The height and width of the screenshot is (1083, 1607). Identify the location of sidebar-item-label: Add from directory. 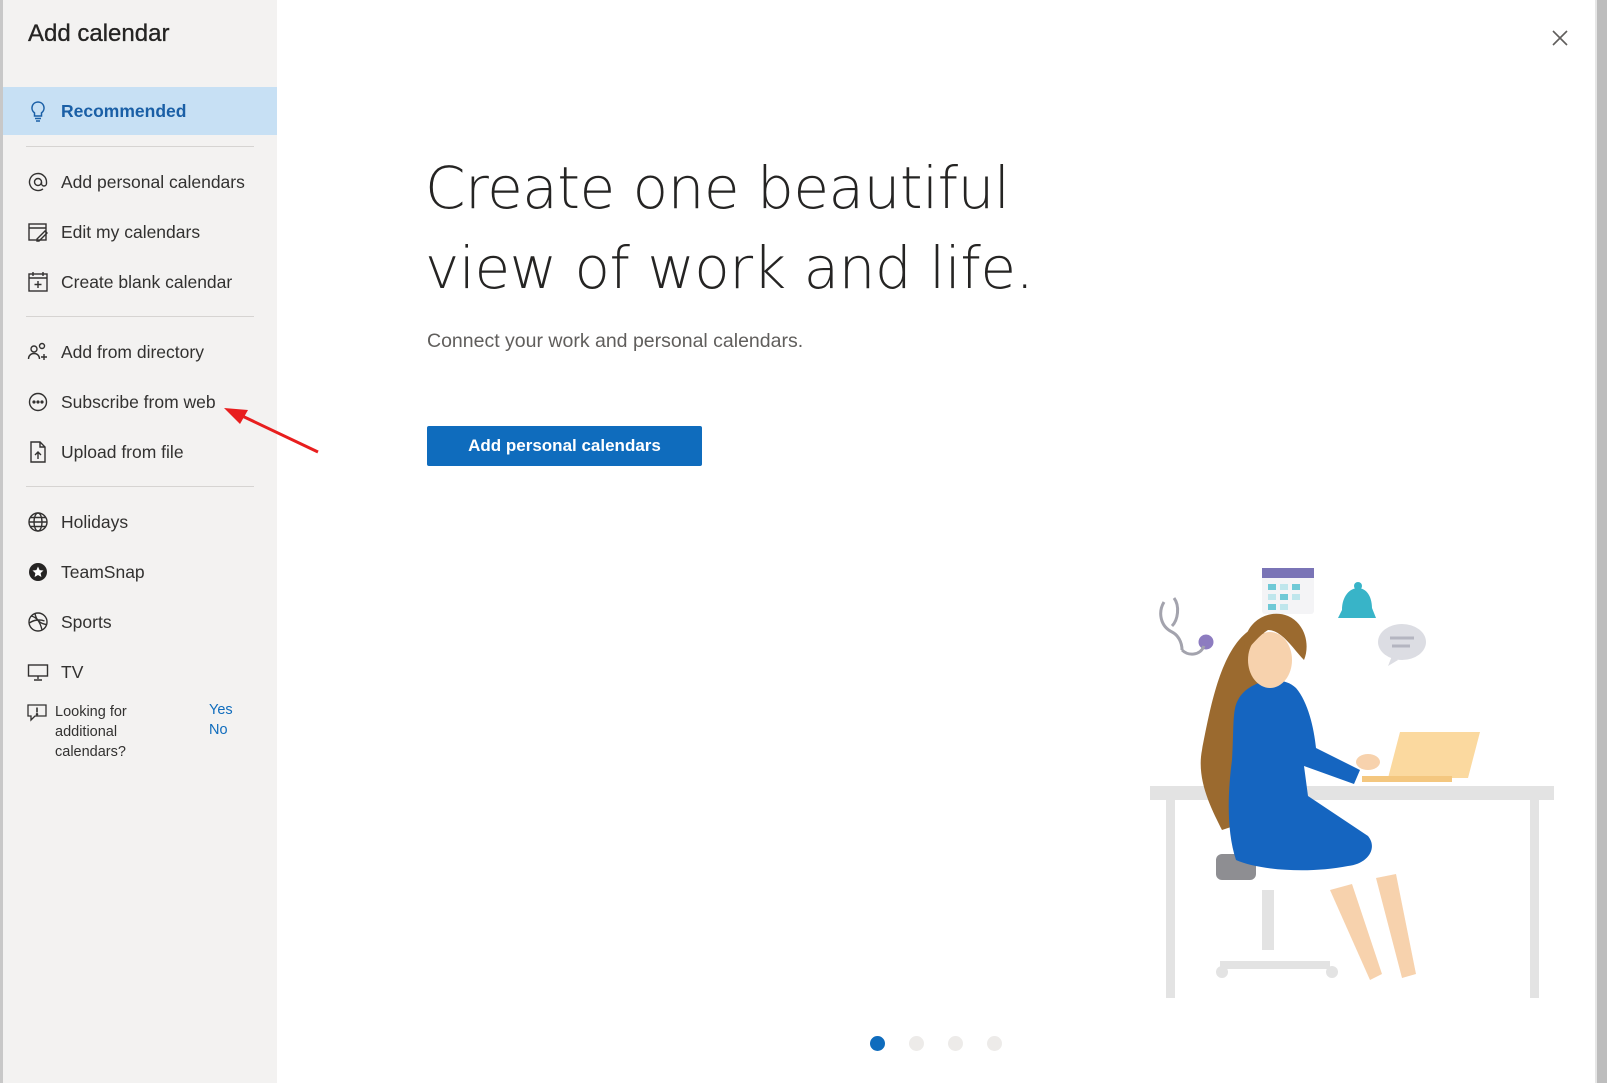
(132, 351).